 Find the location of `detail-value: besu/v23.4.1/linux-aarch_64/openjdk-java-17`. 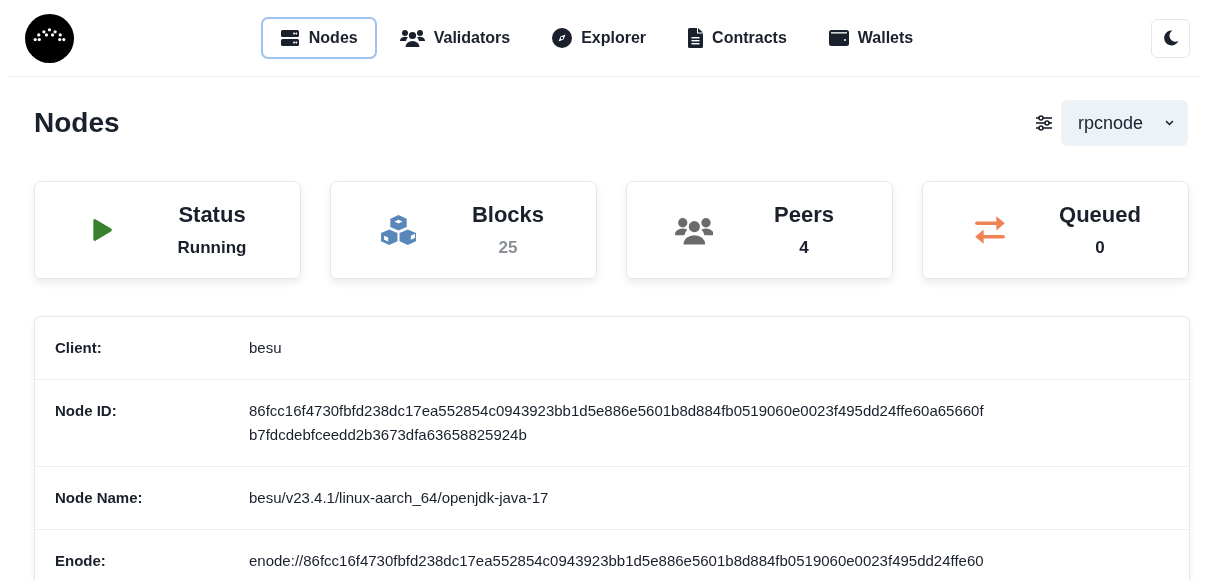

detail-value: besu/v23.4.1/linux-aarch_64/openjdk-java-17 is located at coordinates (399, 498).